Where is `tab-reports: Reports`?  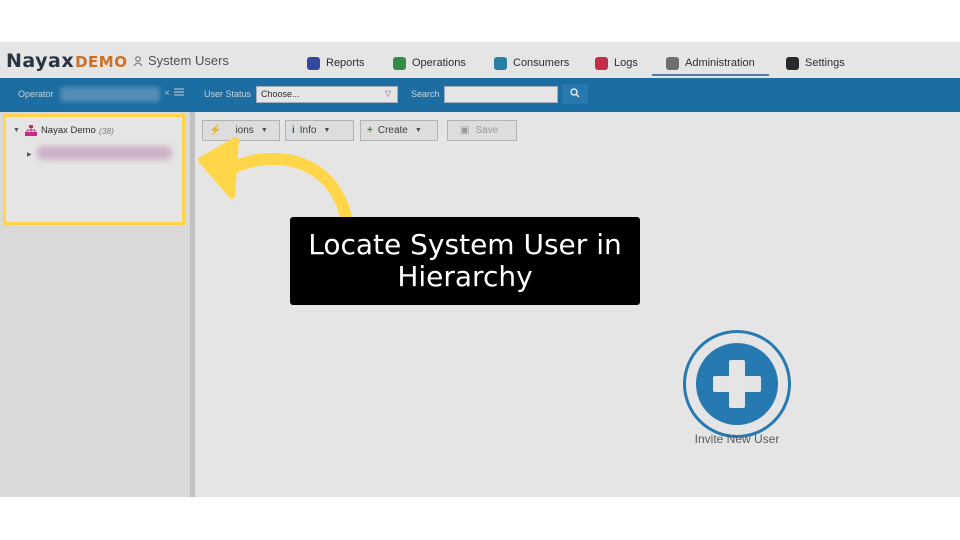
tab-reports: Reports is located at coordinates (336, 63).